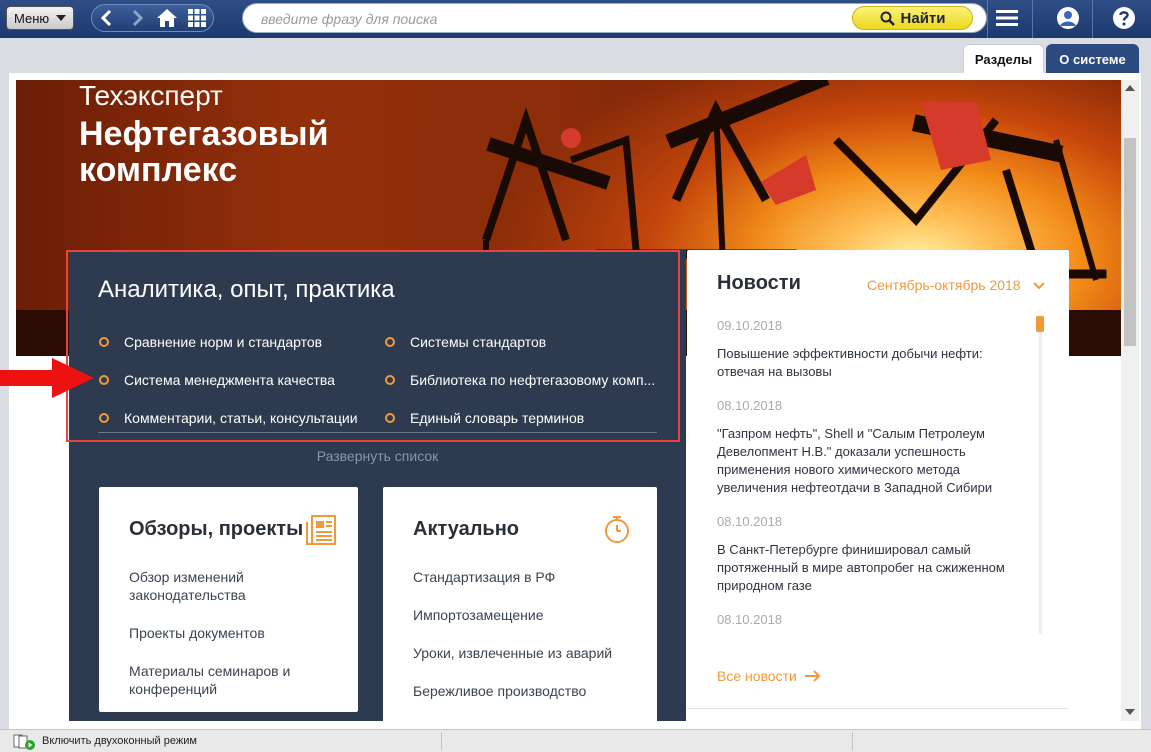 The height and width of the screenshot is (752, 1151). I want to click on analytics-divider, so click(377, 432).